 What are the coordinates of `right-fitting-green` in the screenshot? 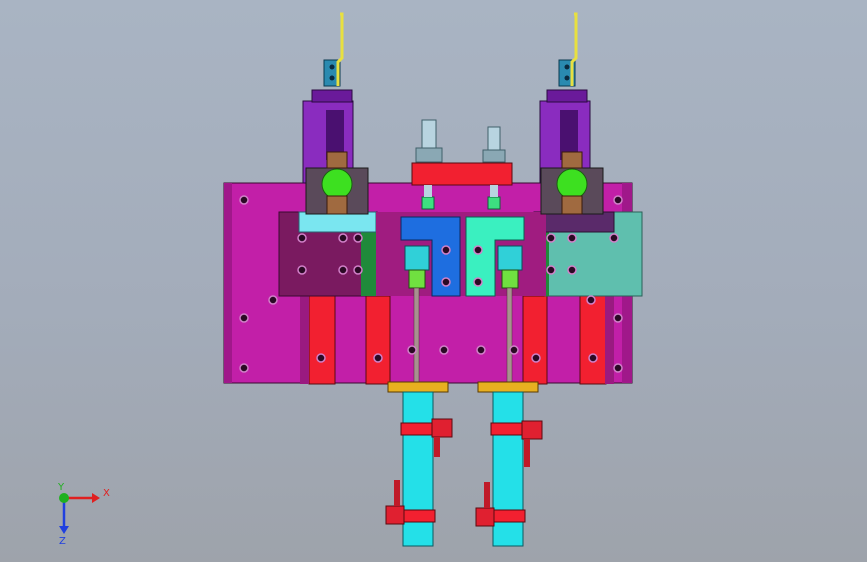 It's located at (510, 279).